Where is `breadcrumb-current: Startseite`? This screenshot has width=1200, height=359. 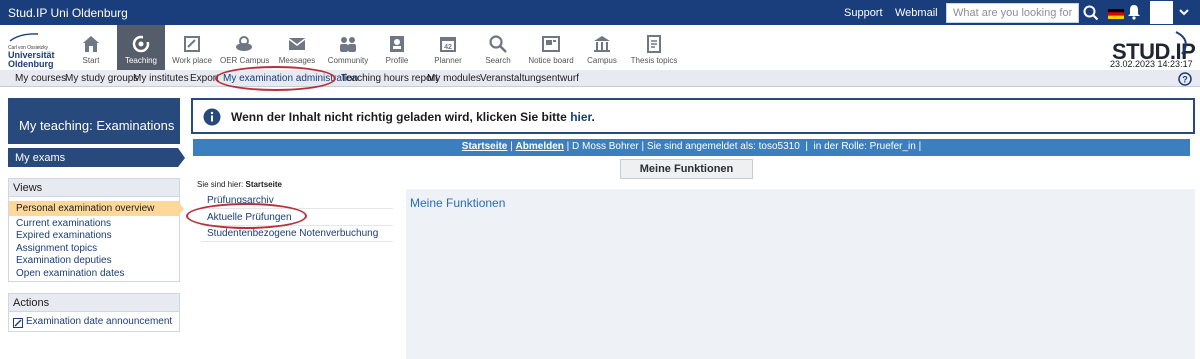 breadcrumb-current: Startseite is located at coordinates (263, 184).